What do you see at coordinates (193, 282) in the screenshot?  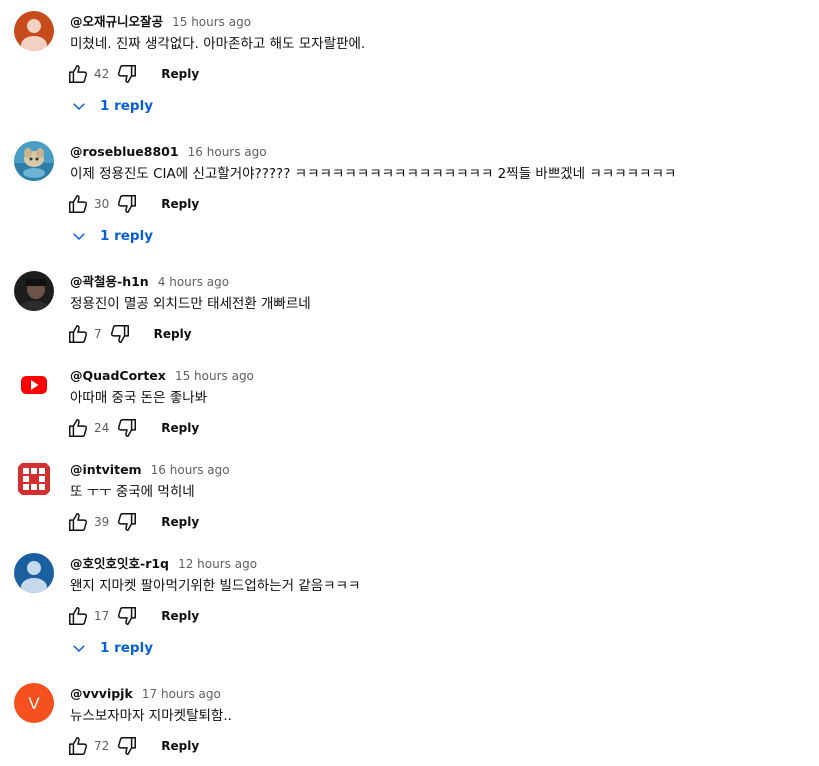 I see `comment-time: 4 hours ago` at bounding box center [193, 282].